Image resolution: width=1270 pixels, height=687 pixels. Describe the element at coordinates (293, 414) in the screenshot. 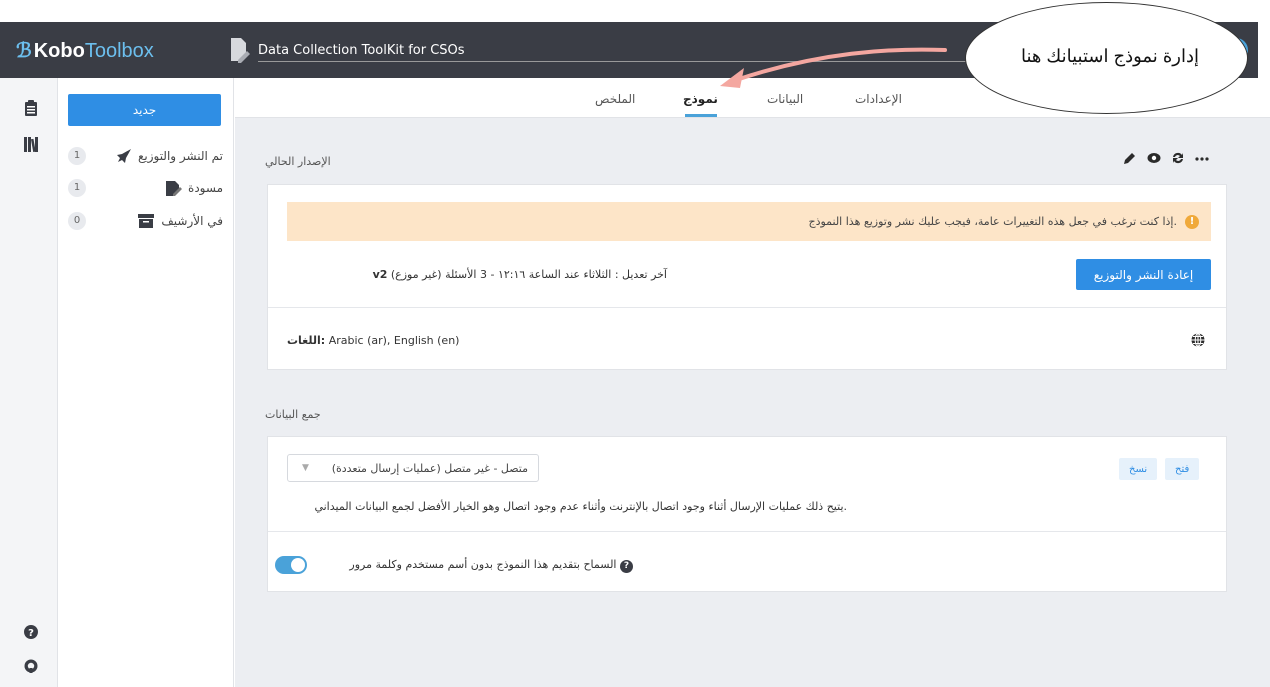

I see `data-collection-title: جمع البيانات` at that location.